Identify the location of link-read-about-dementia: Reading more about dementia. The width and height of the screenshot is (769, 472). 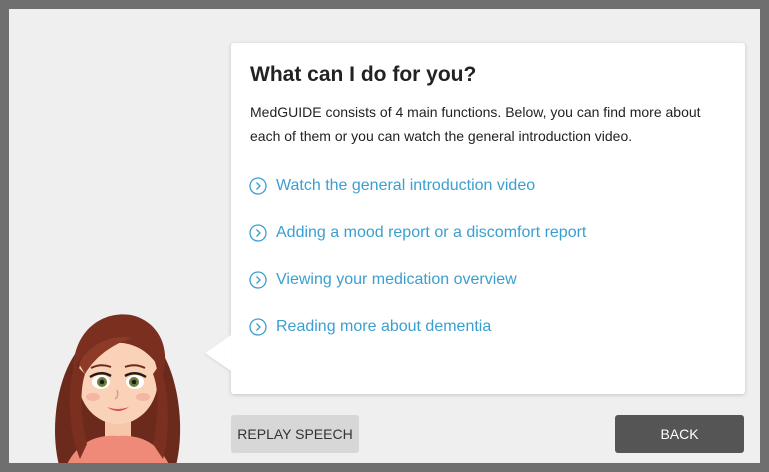
(417, 327).